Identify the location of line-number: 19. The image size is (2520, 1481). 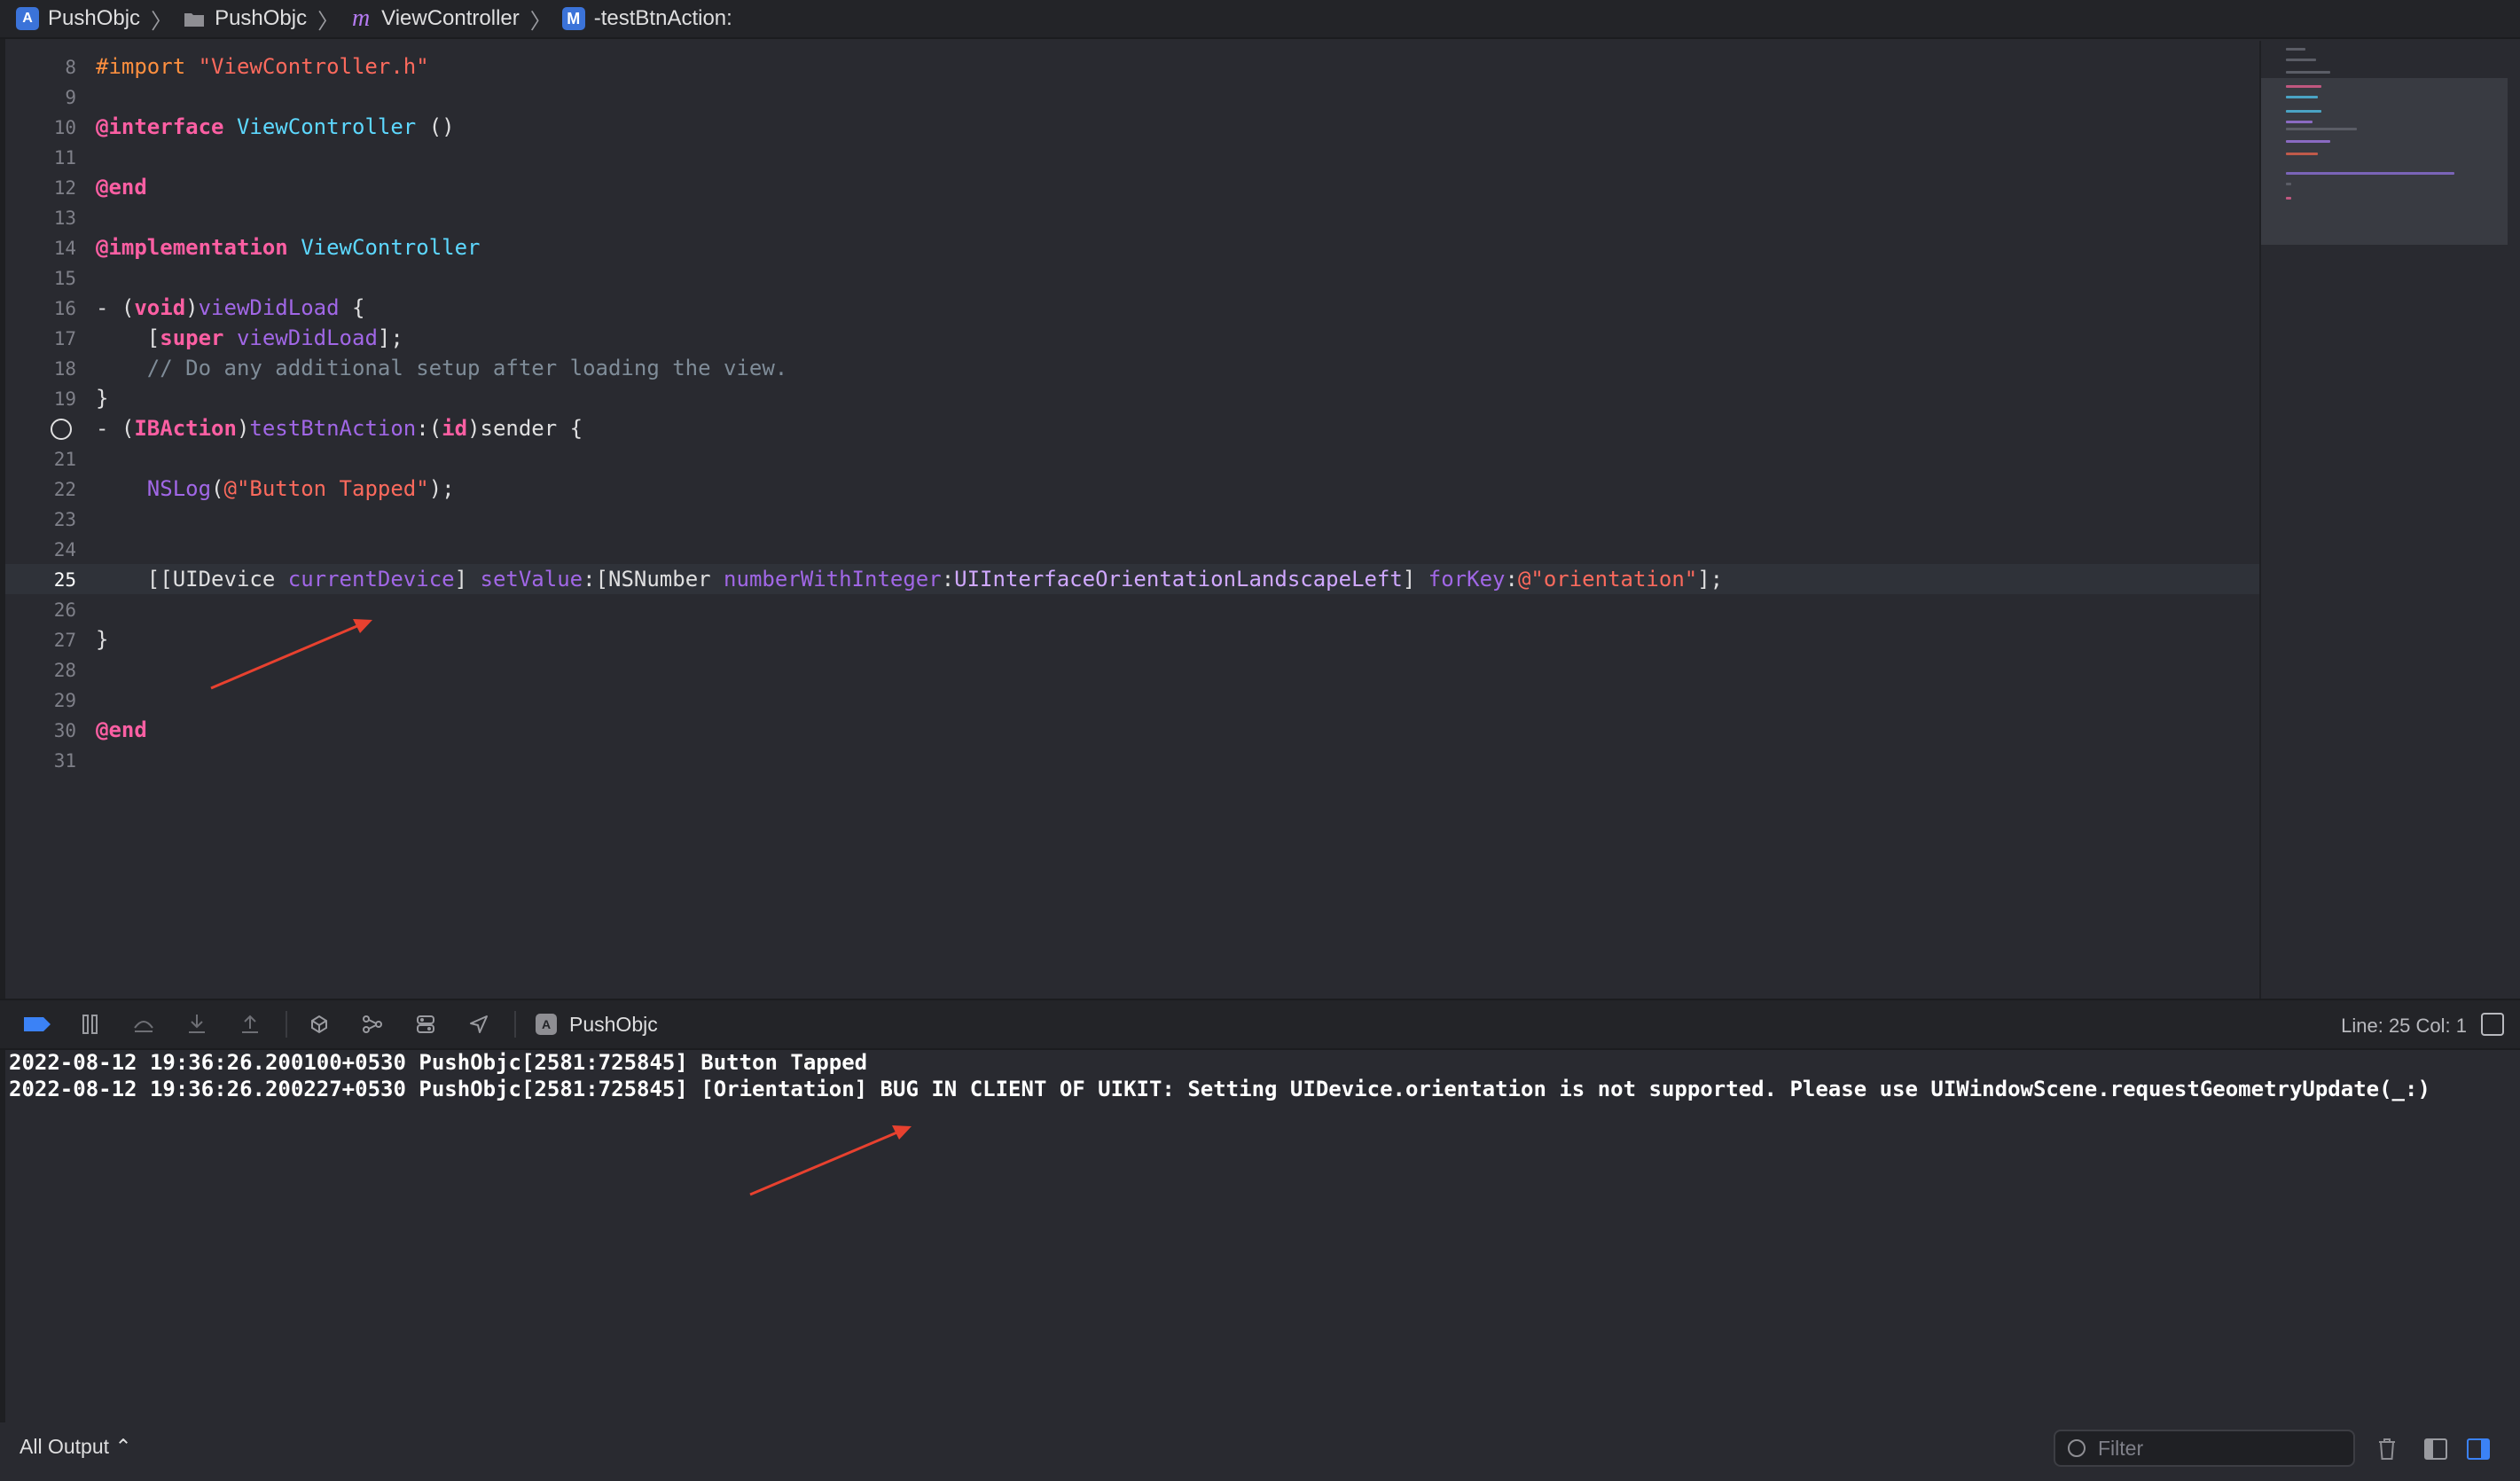
(64, 399).